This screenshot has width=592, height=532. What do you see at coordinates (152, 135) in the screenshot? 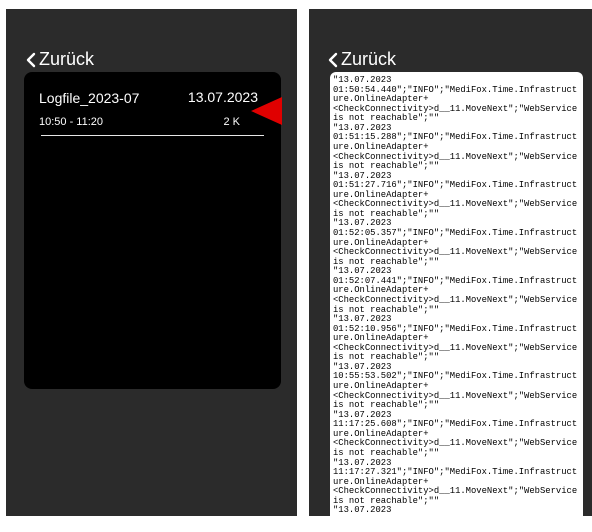
I see `divider` at bounding box center [152, 135].